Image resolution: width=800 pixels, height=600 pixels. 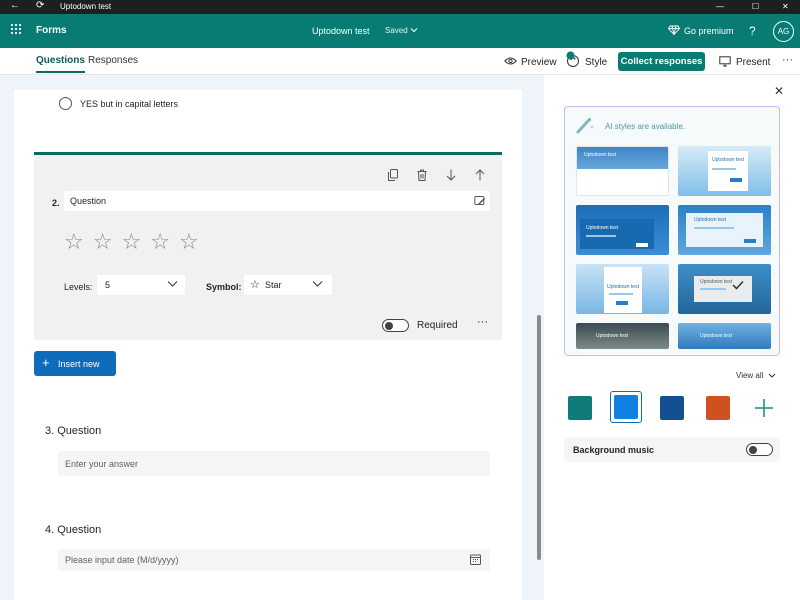 I want to click on present-button: Present, so click(x=753, y=62).